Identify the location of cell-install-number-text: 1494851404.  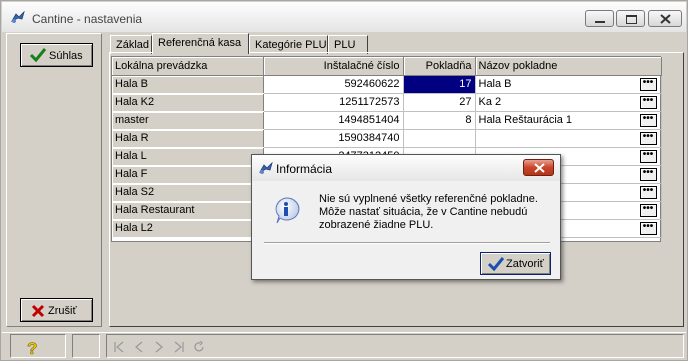
(369, 120).